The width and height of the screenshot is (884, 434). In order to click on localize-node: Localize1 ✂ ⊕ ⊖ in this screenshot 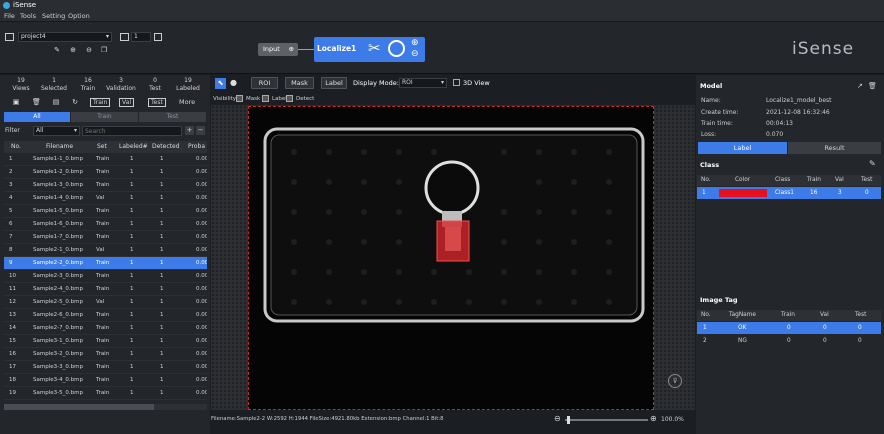, I will do `click(369, 49)`.